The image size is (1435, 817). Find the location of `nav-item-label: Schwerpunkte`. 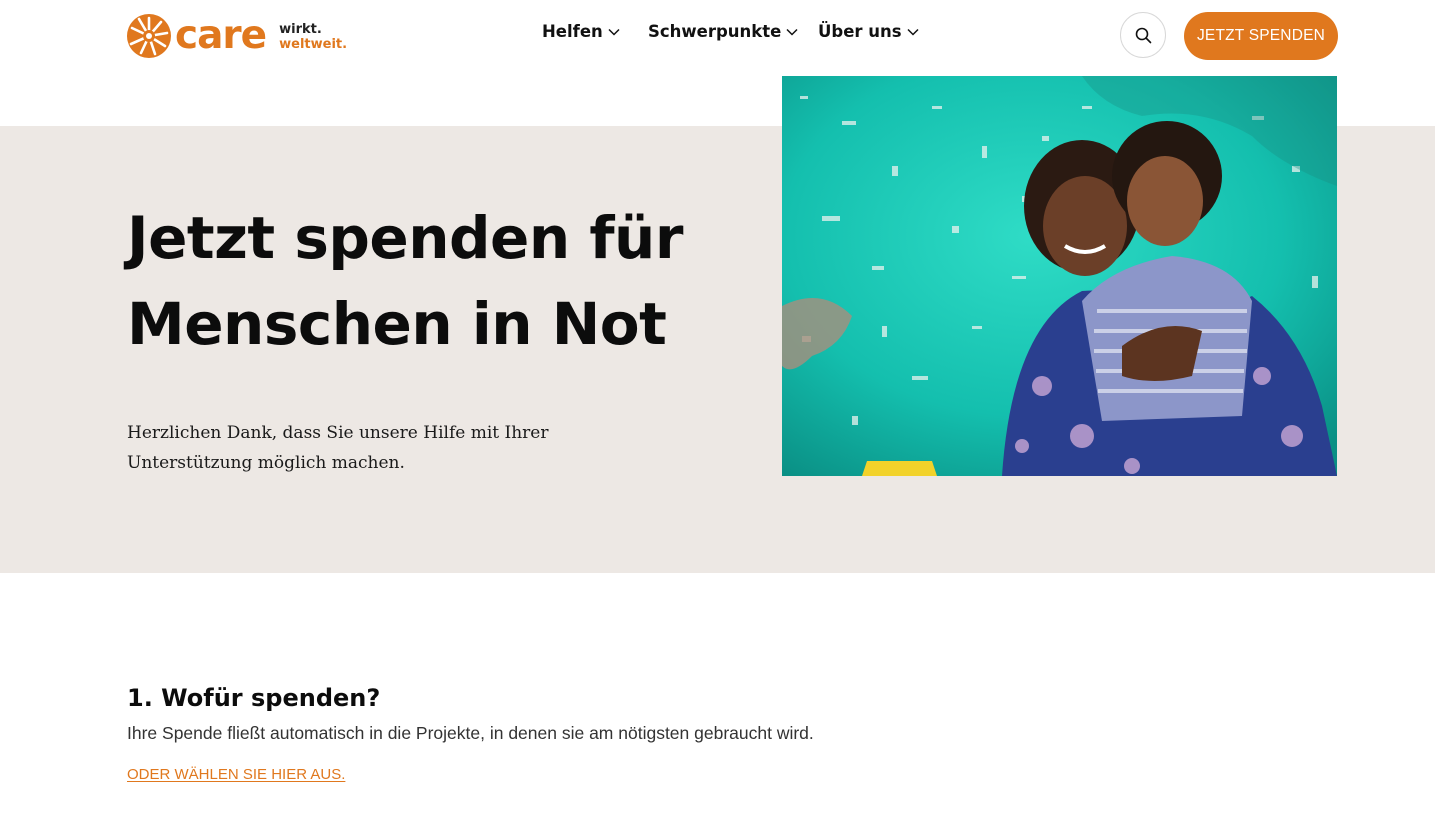

nav-item-label: Schwerpunkte is located at coordinates (715, 31).